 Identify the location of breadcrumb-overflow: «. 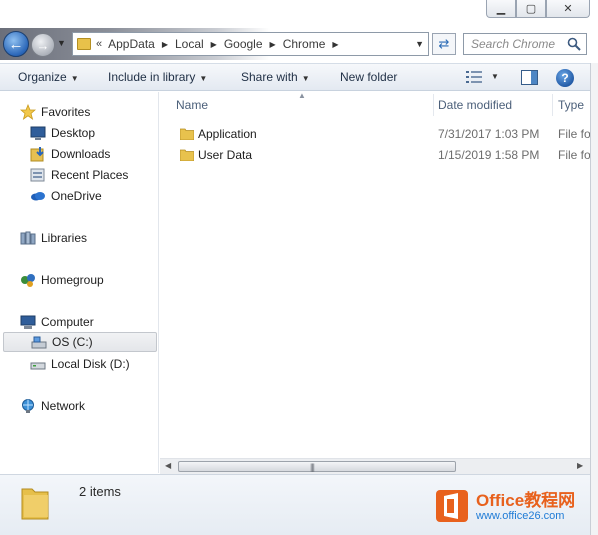
(99, 44).